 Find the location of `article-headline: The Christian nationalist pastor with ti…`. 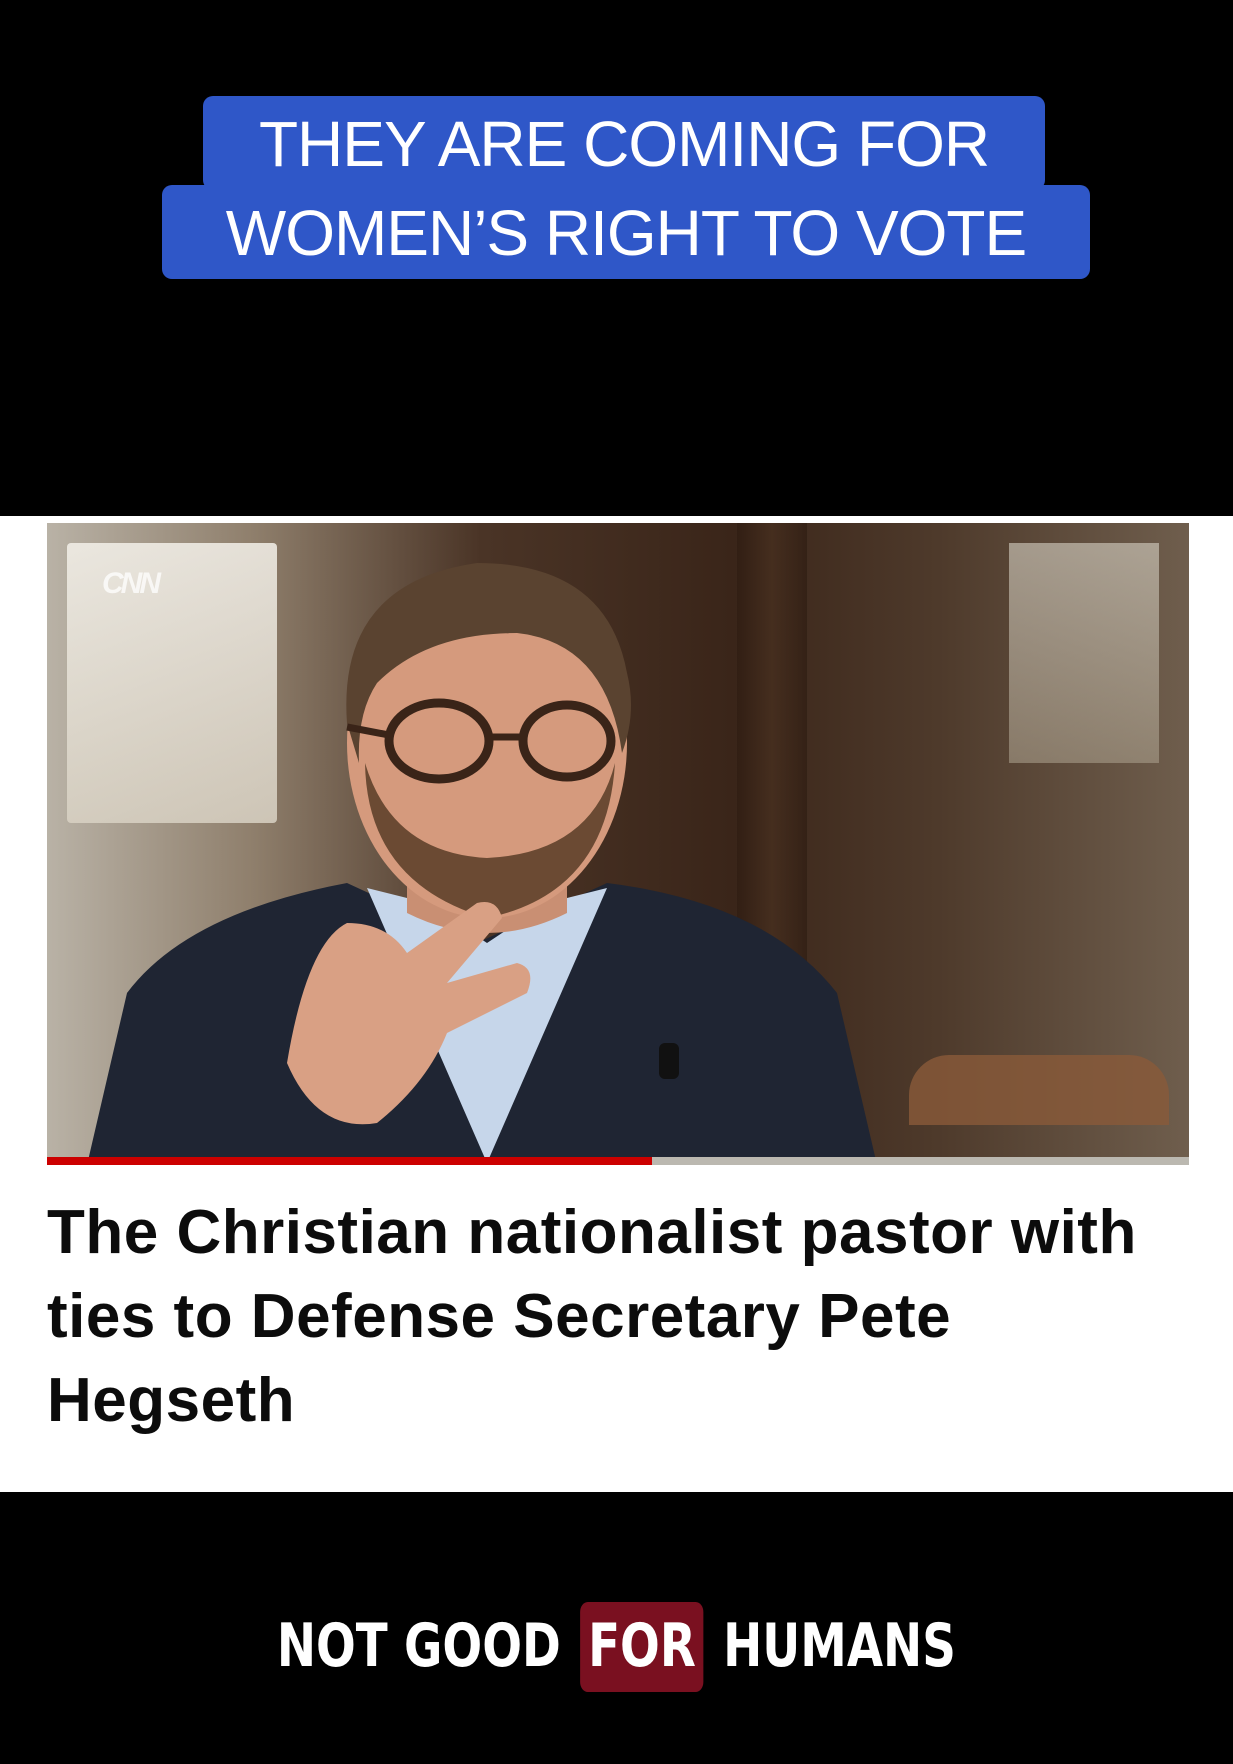

article-headline: The Christian nationalist pastor with ti… is located at coordinates (617, 1317).